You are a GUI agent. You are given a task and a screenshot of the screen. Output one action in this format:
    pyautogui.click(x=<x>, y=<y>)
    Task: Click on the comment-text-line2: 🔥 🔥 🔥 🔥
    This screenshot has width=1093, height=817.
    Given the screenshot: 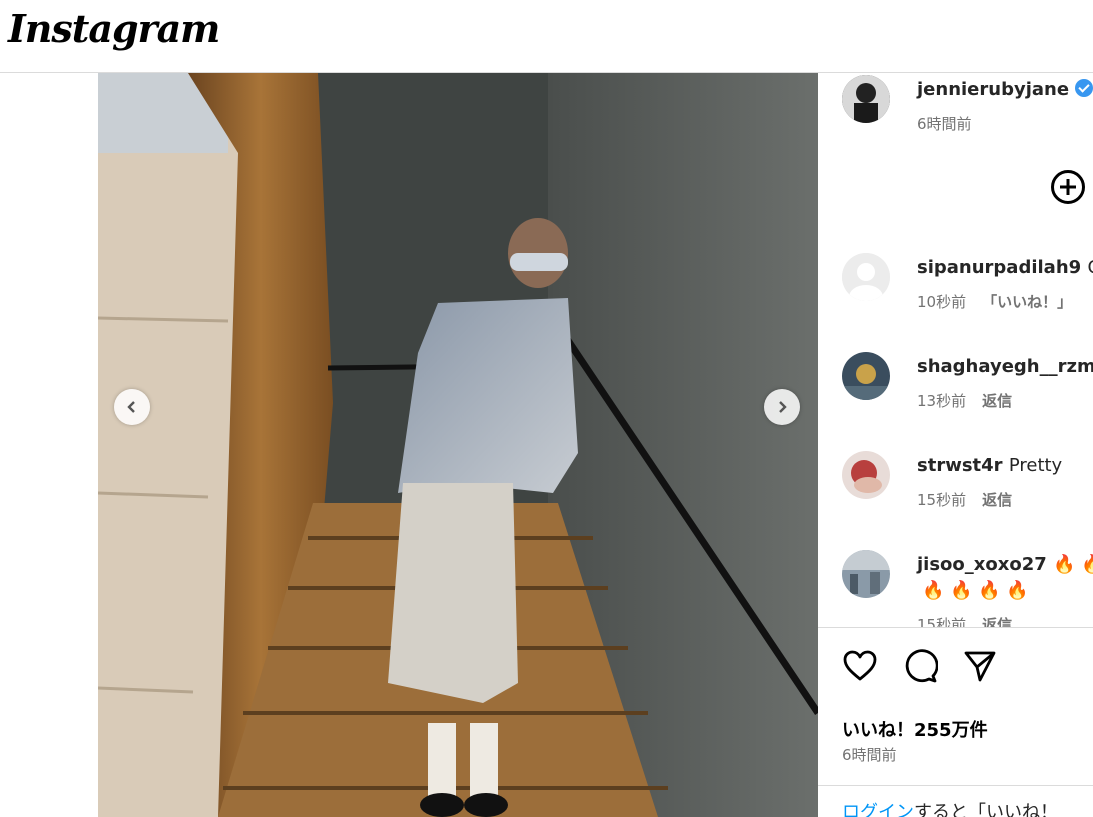 What is the action you would take?
    pyautogui.click(x=975, y=590)
    